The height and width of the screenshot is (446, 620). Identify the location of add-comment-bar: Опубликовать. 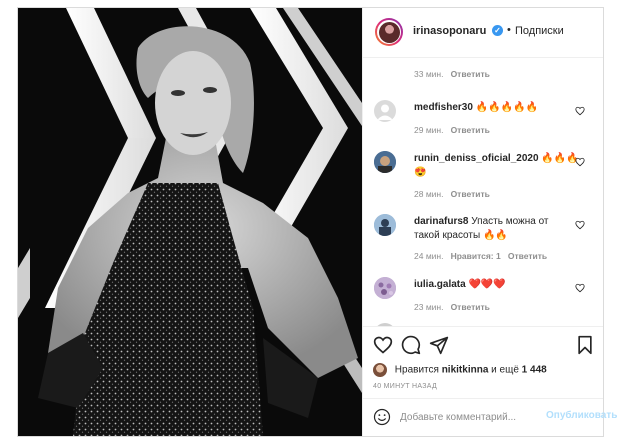
(490, 417).